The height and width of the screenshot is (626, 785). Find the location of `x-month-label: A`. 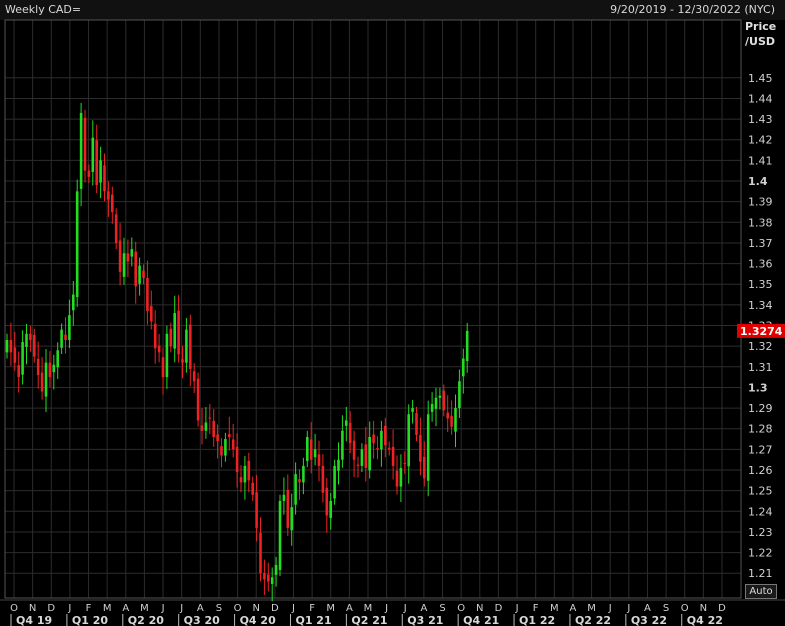

x-month-label: A is located at coordinates (200, 608).